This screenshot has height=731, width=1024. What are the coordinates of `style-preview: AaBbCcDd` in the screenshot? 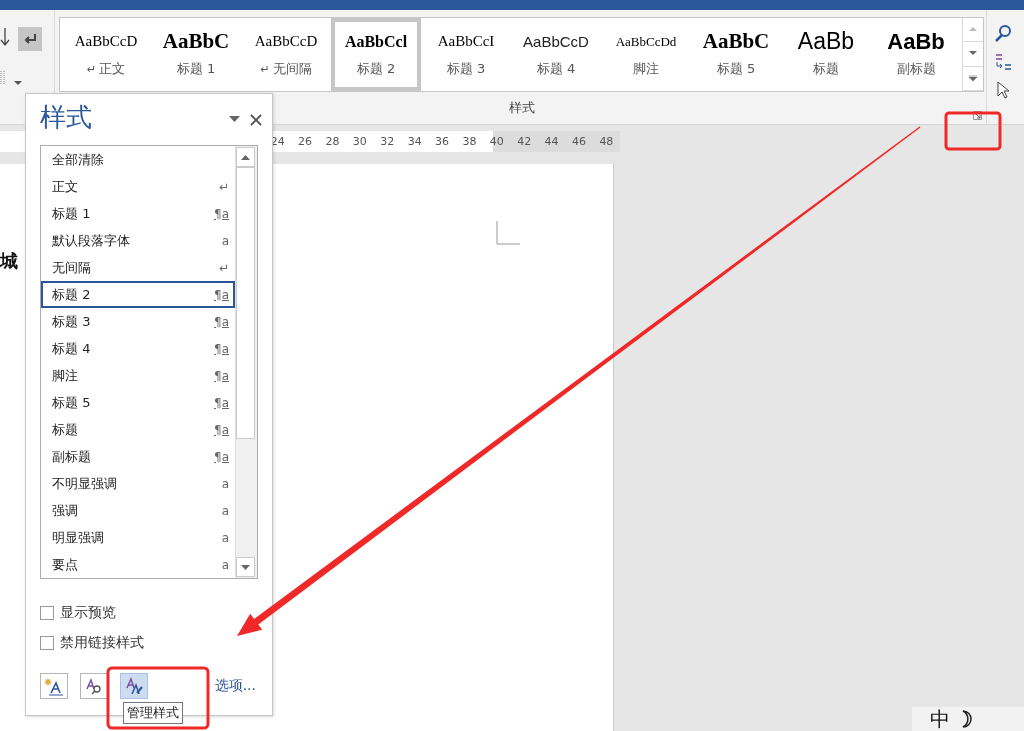 It's located at (646, 41).